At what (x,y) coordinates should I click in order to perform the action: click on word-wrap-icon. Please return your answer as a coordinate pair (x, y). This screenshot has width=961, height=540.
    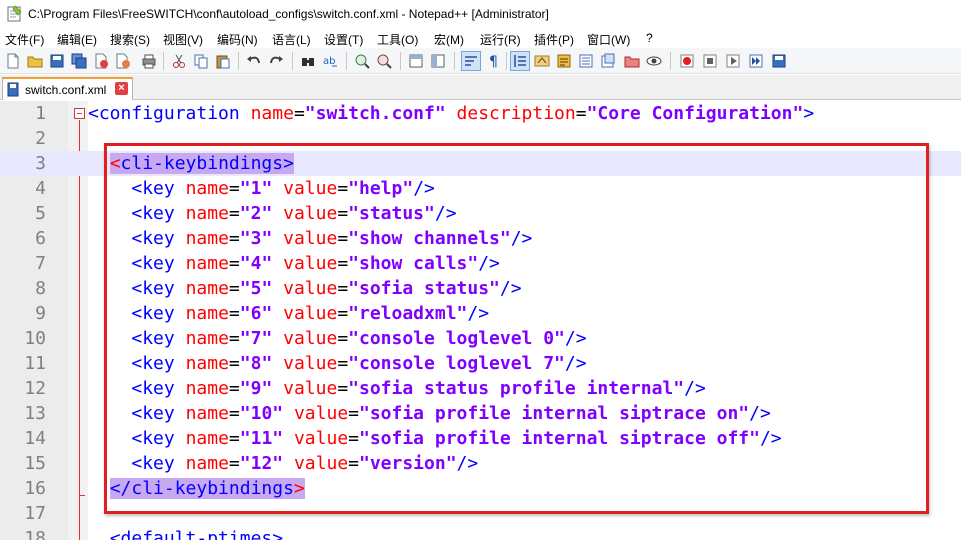
    Looking at the image, I should click on (471, 61).